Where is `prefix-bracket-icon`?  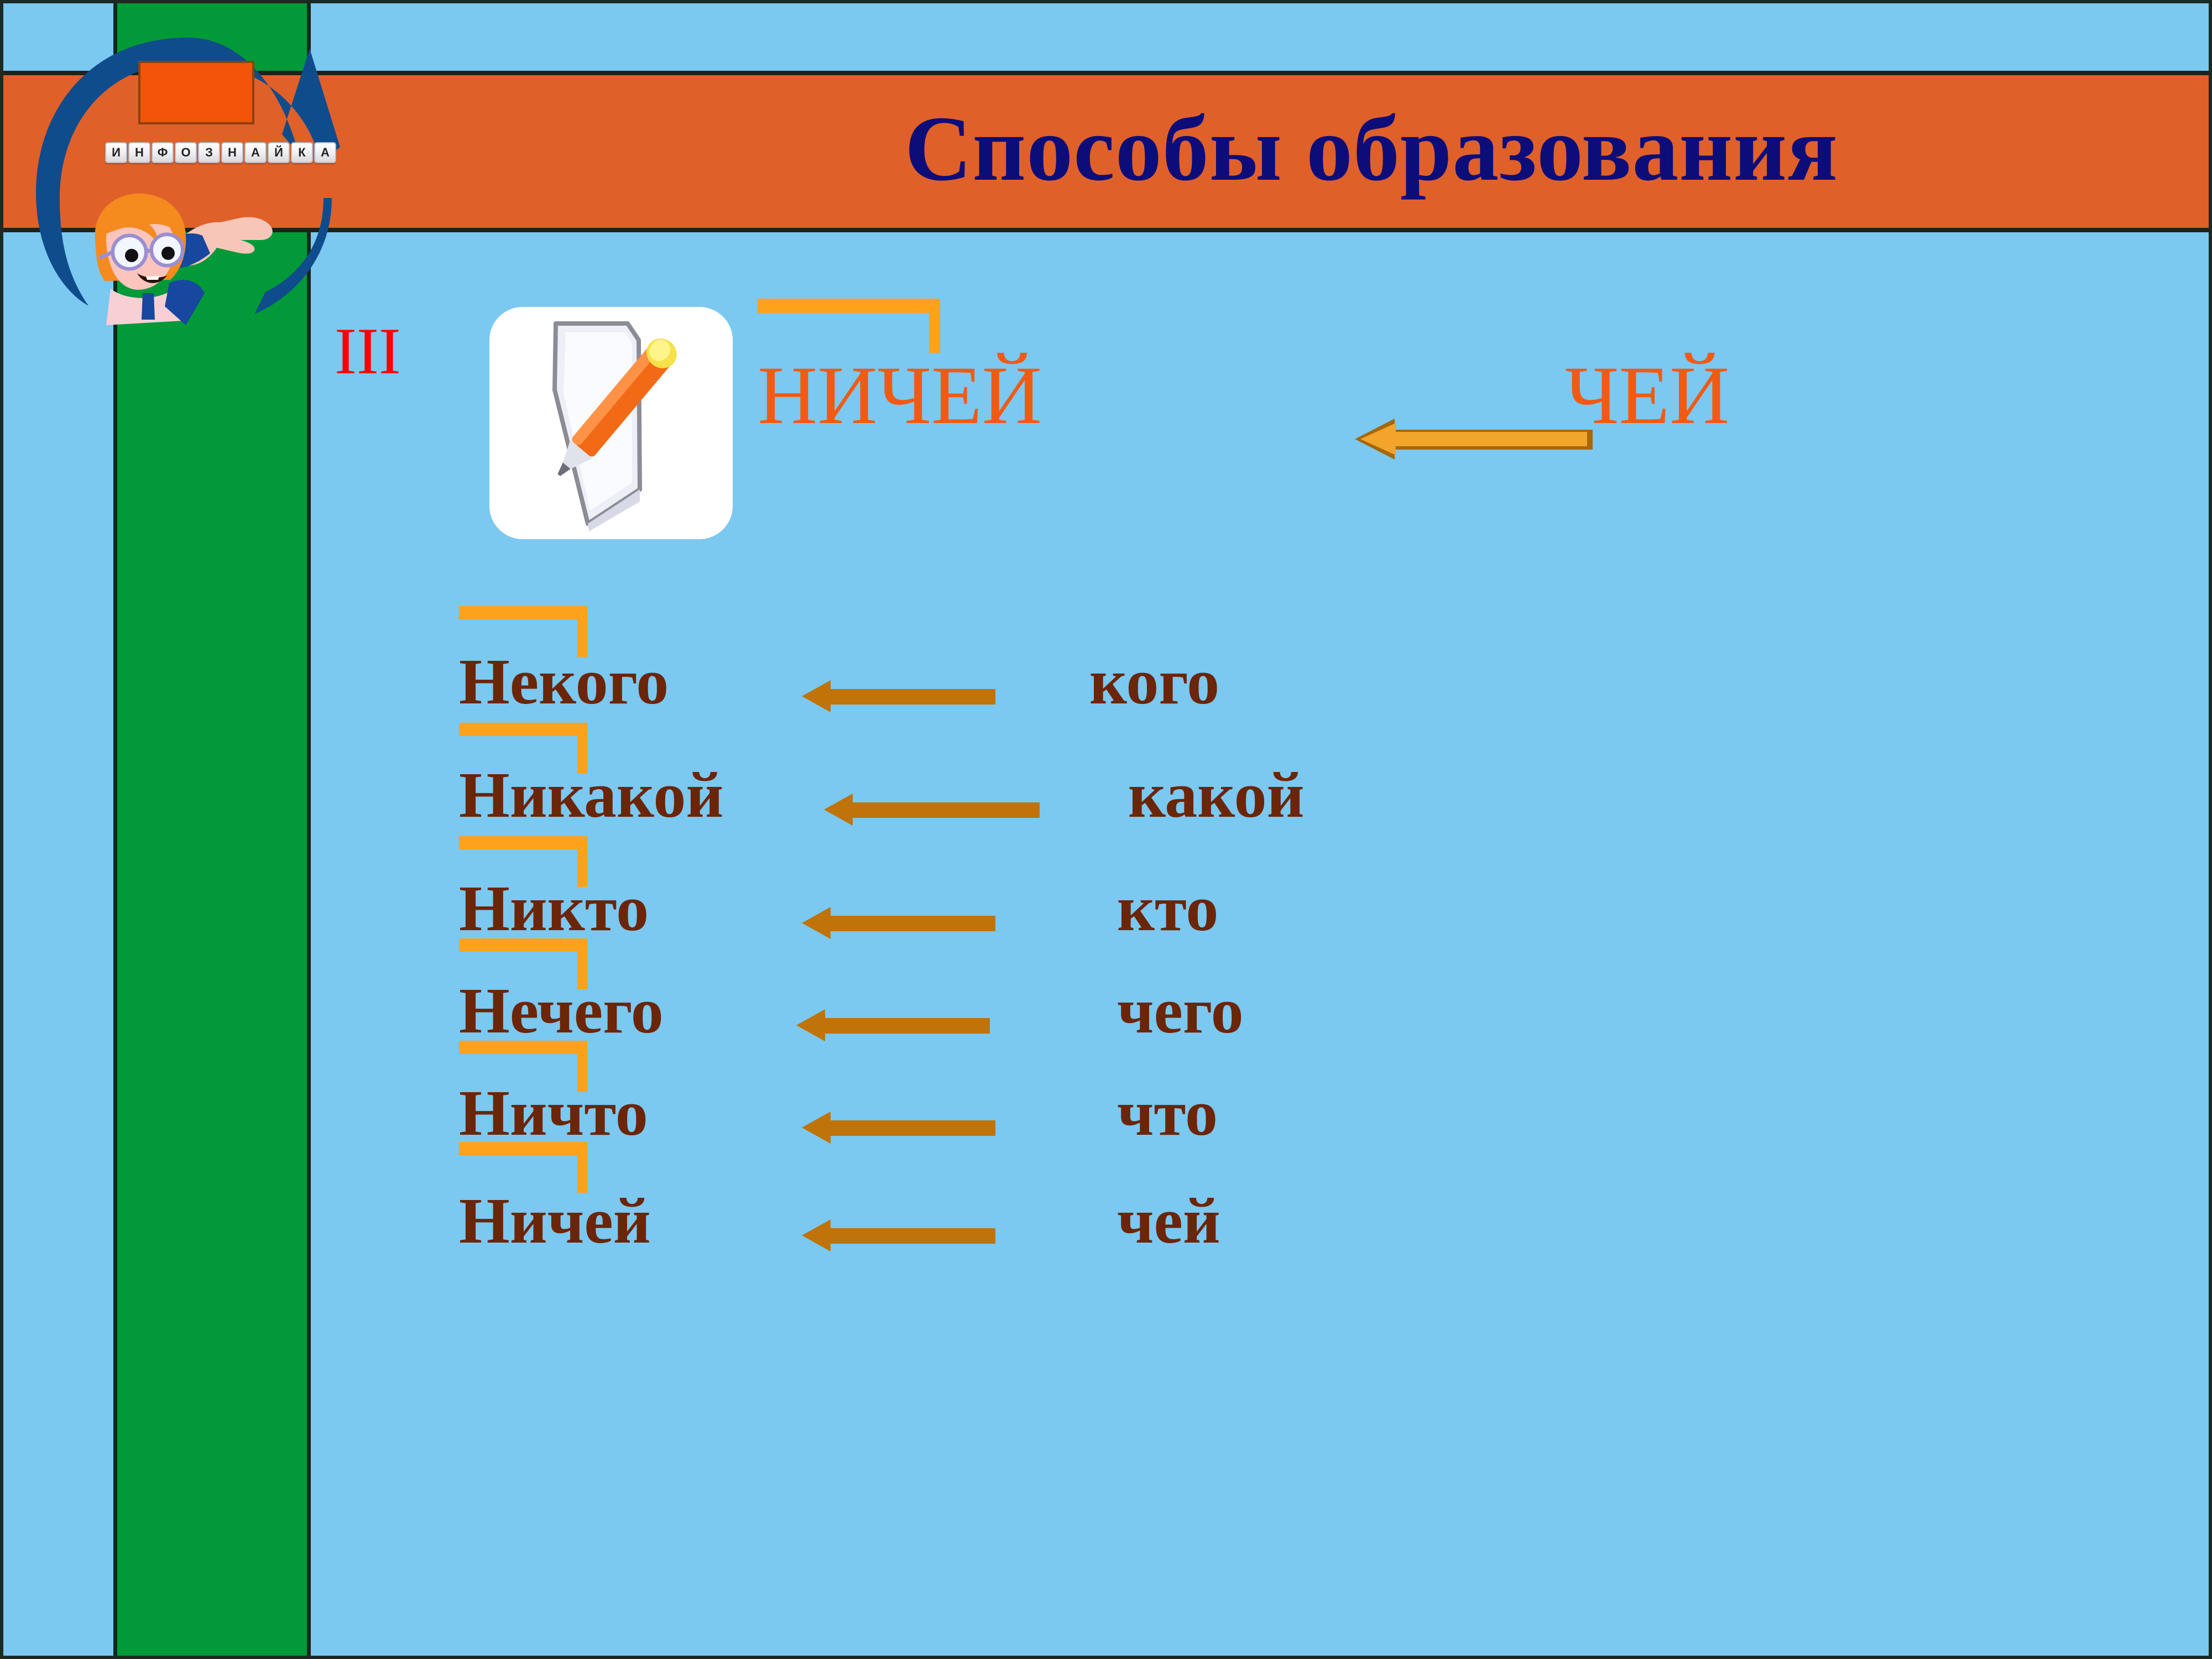
prefix-bracket-icon is located at coordinates (849, 326).